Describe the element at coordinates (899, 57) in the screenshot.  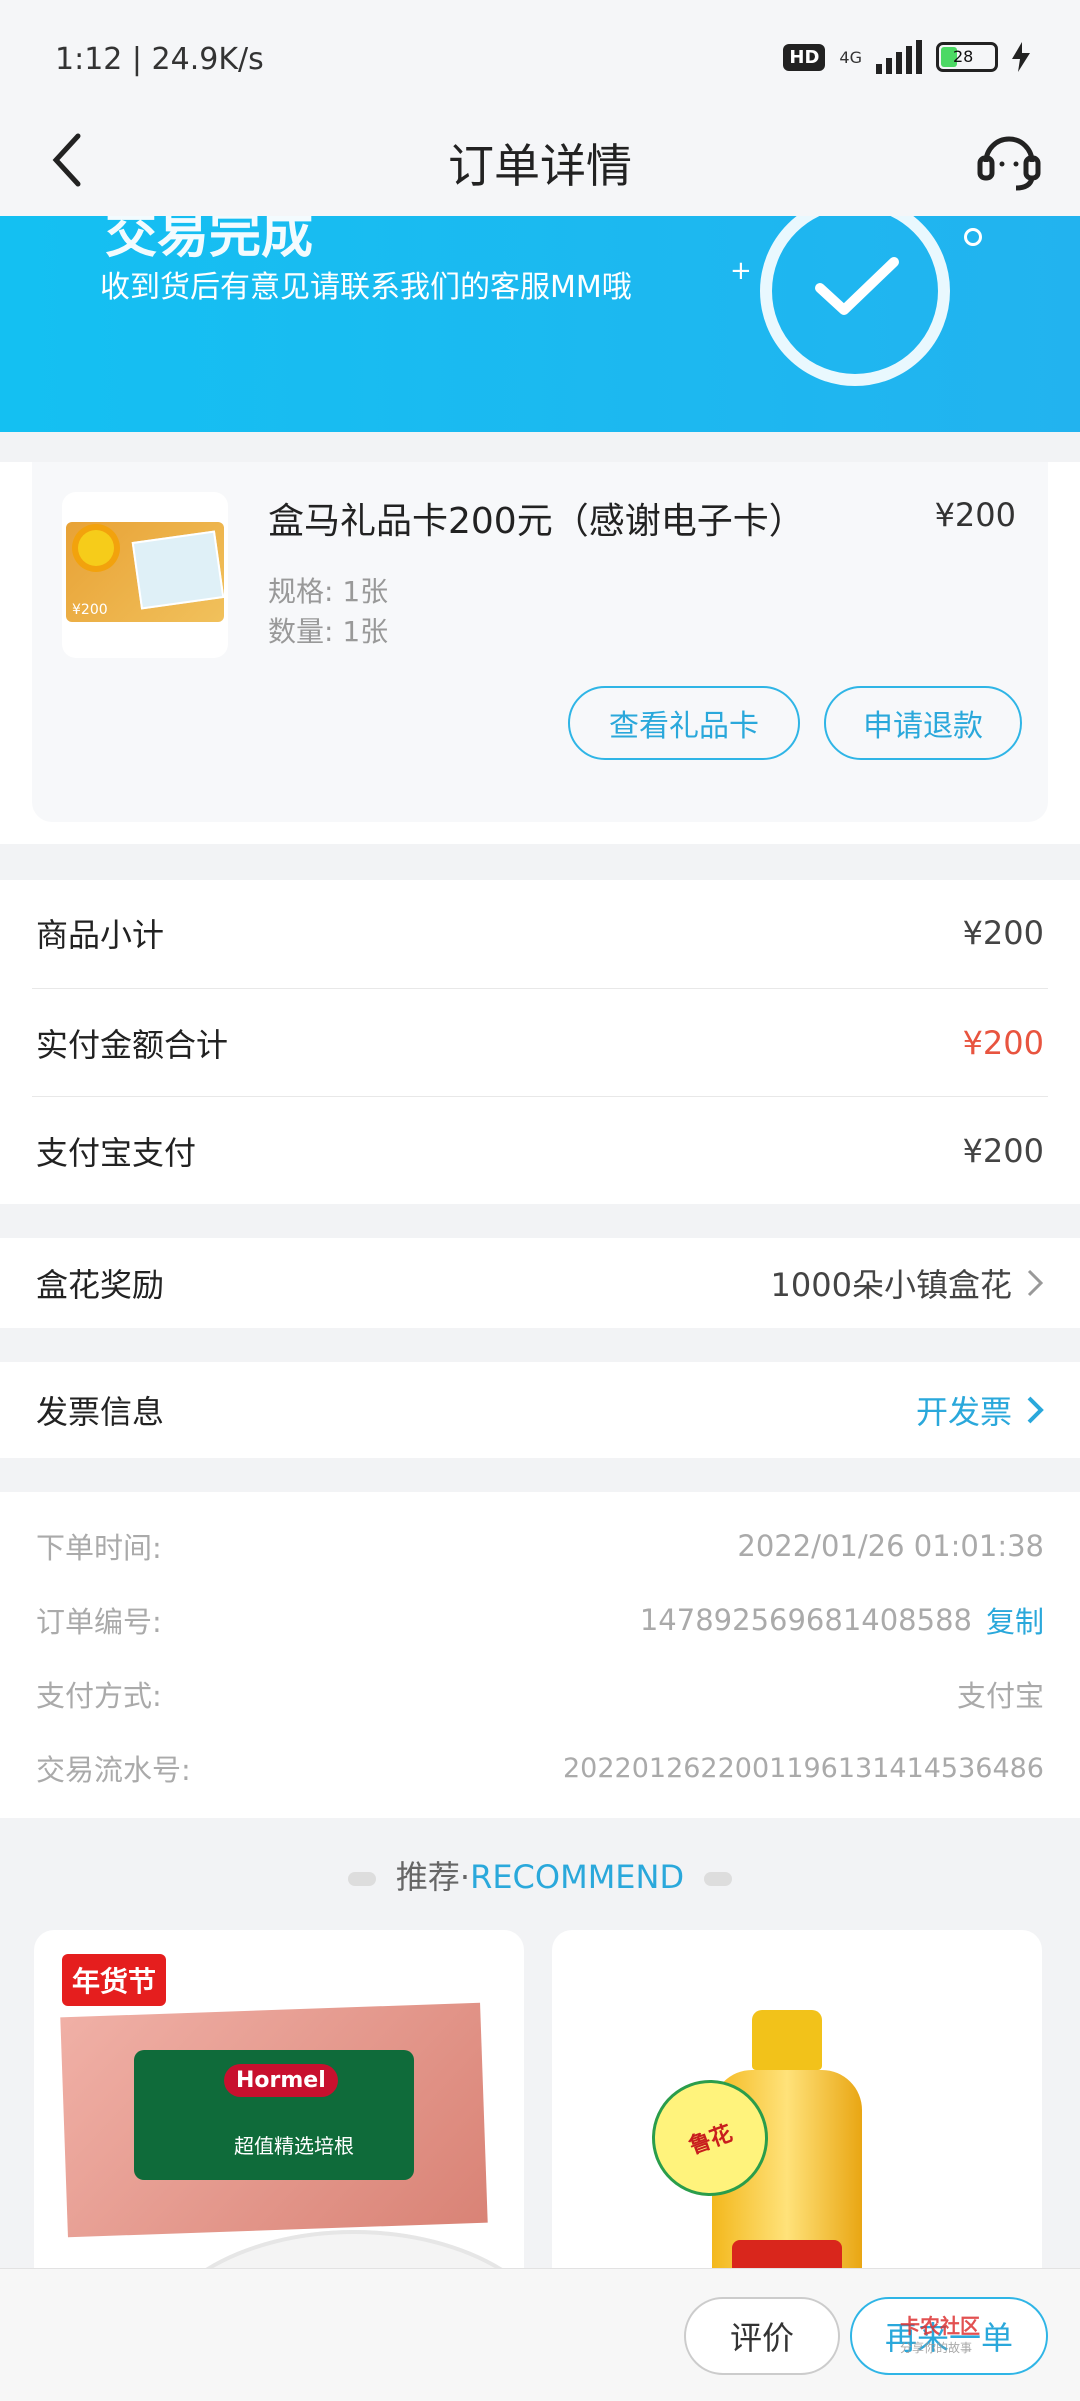
I see `signal-icon` at that location.